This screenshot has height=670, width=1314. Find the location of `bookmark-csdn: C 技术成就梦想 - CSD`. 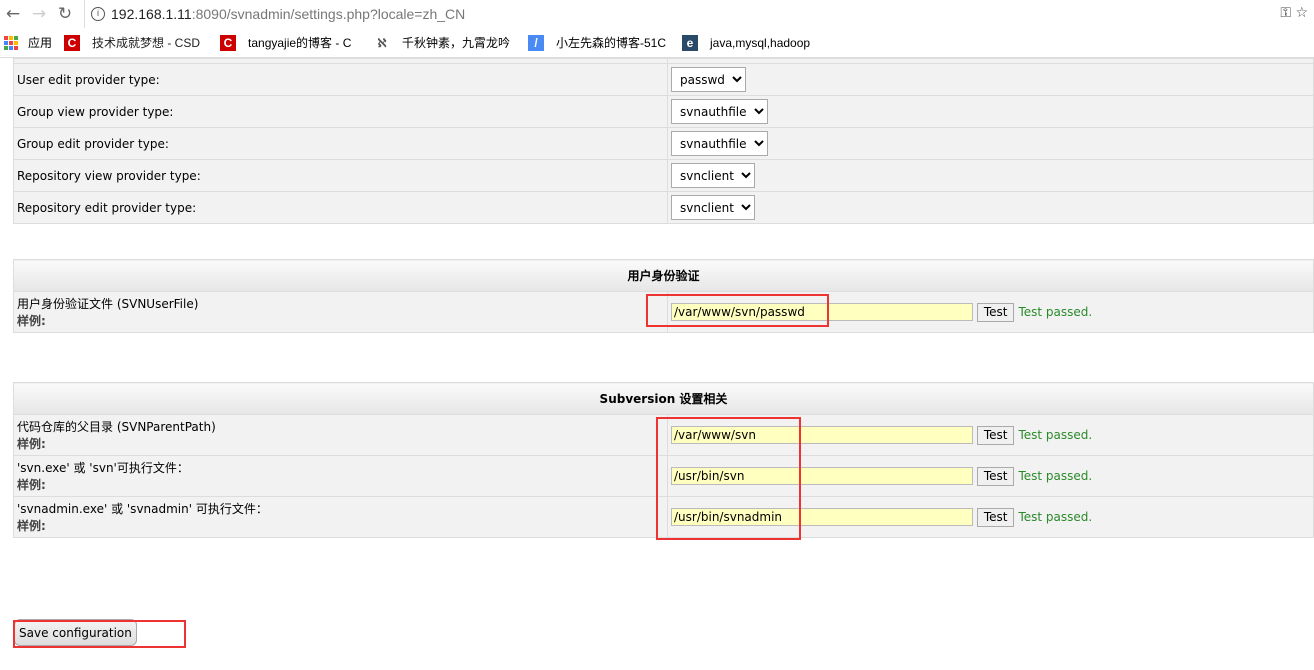

bookmark-csdn: C 技术成就梦想 - CSD is located at coordinates (134, 42).